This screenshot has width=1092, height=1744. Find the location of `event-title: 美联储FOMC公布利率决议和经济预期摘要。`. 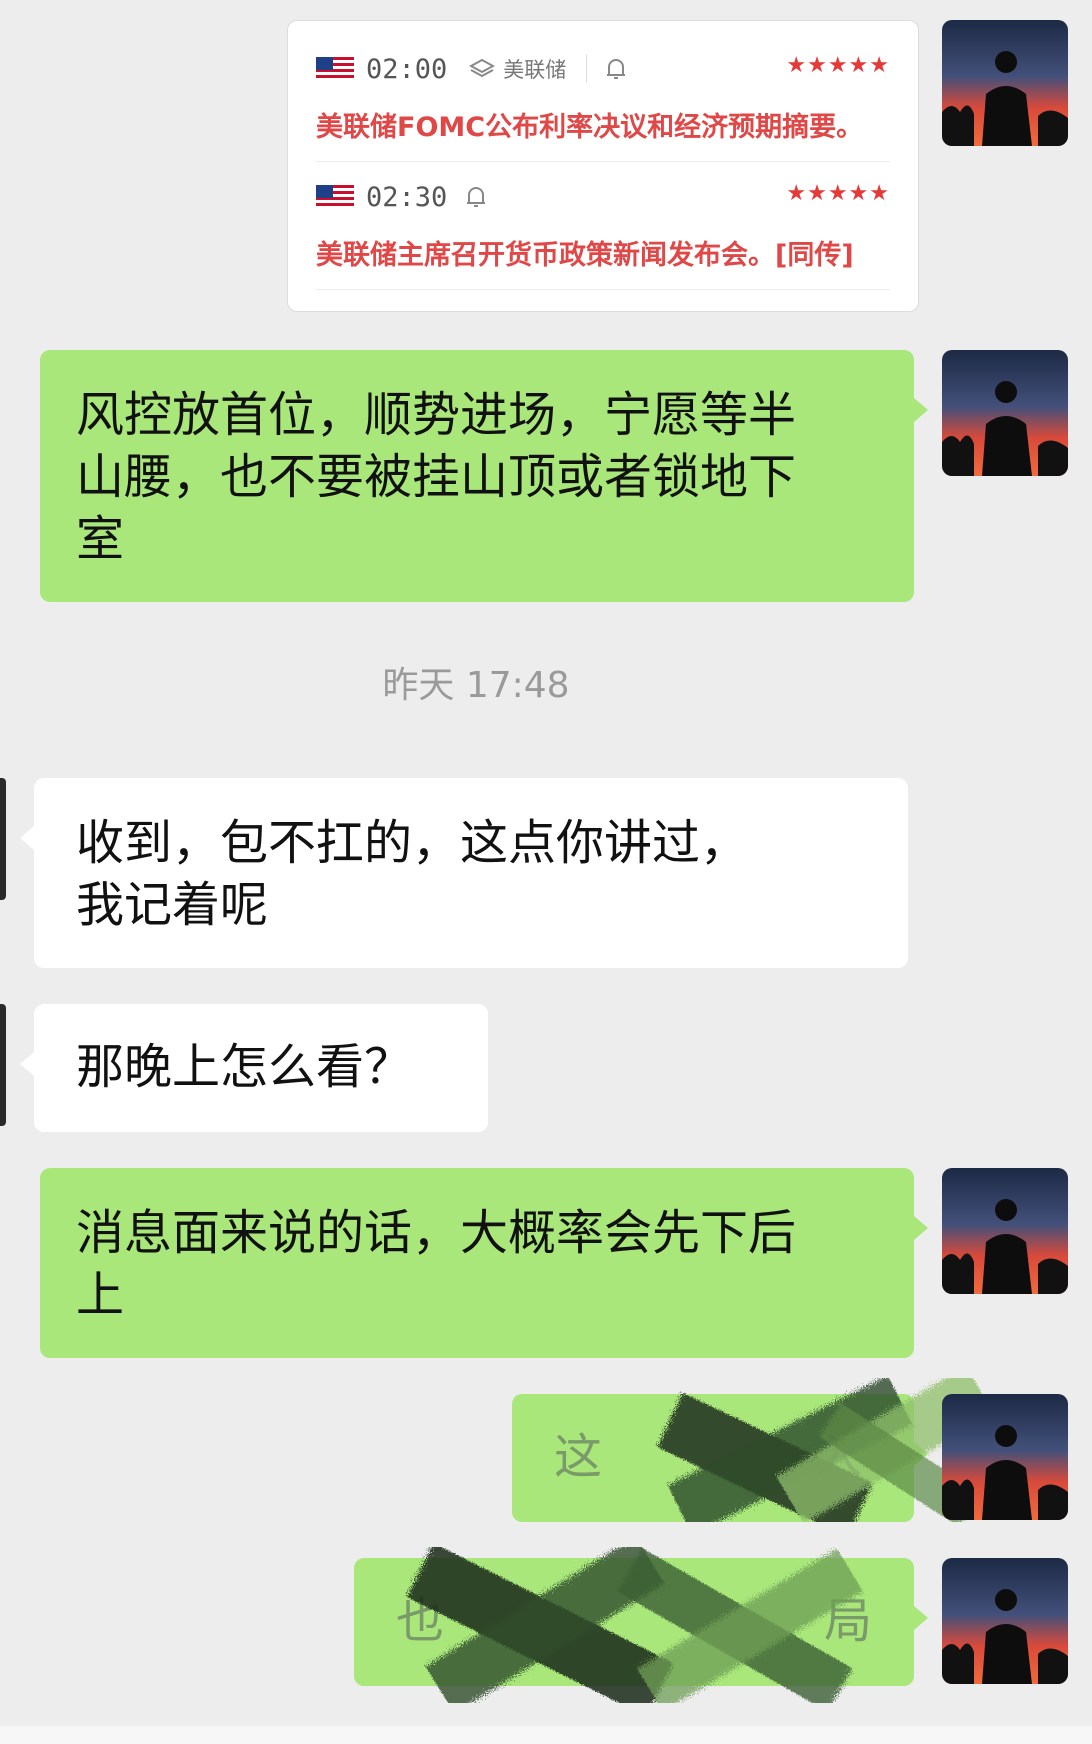

event-title: 美联储FOMC公布利率决议和经济预期摘要。 is located at coordinates (590, 127).